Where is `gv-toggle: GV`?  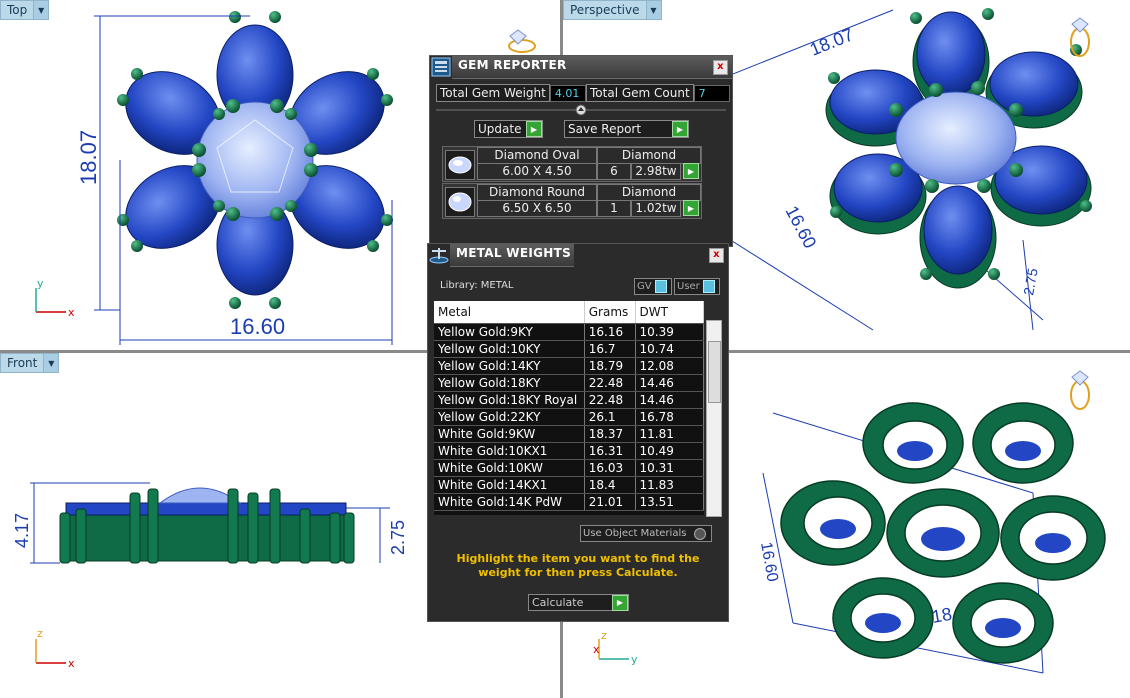
gv-toggle: GV is located at coordinates (653, 286).